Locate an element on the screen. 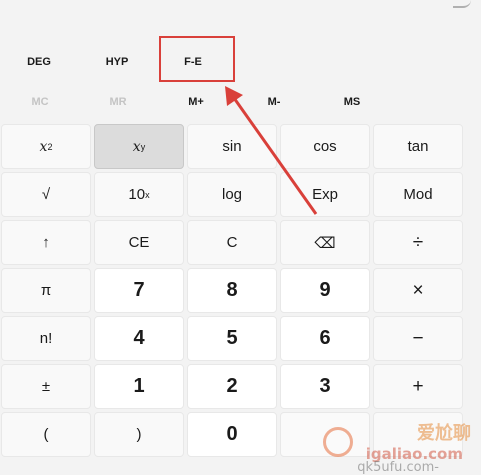  digit-0-button: 0 is located at coordinates (232, 434).